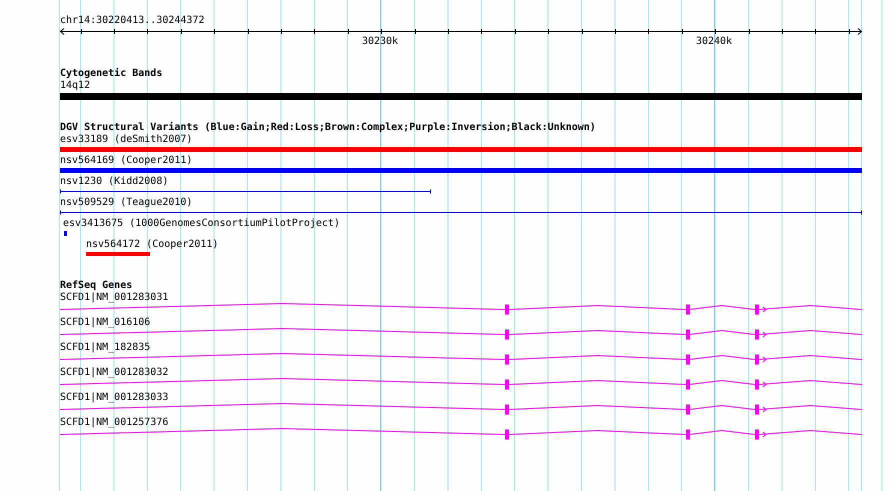 Image resolution: width=890 pixels, height=491 pixels. I want to click on variant-label: nsv564172 (Cooper2011), so click(153, 245).